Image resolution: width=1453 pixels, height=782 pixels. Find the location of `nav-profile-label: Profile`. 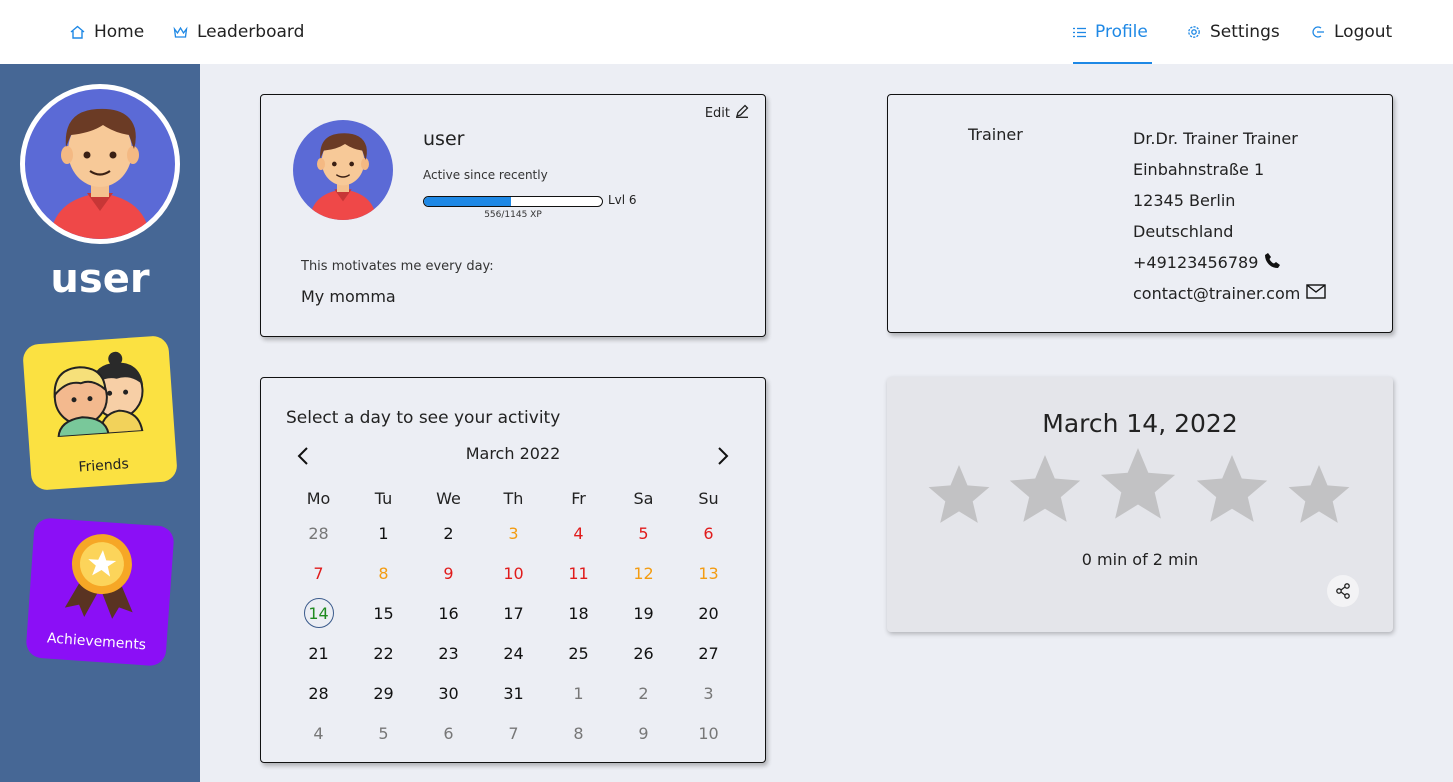

nav-profile-label: Profile is located at coordinates (1121, 32).